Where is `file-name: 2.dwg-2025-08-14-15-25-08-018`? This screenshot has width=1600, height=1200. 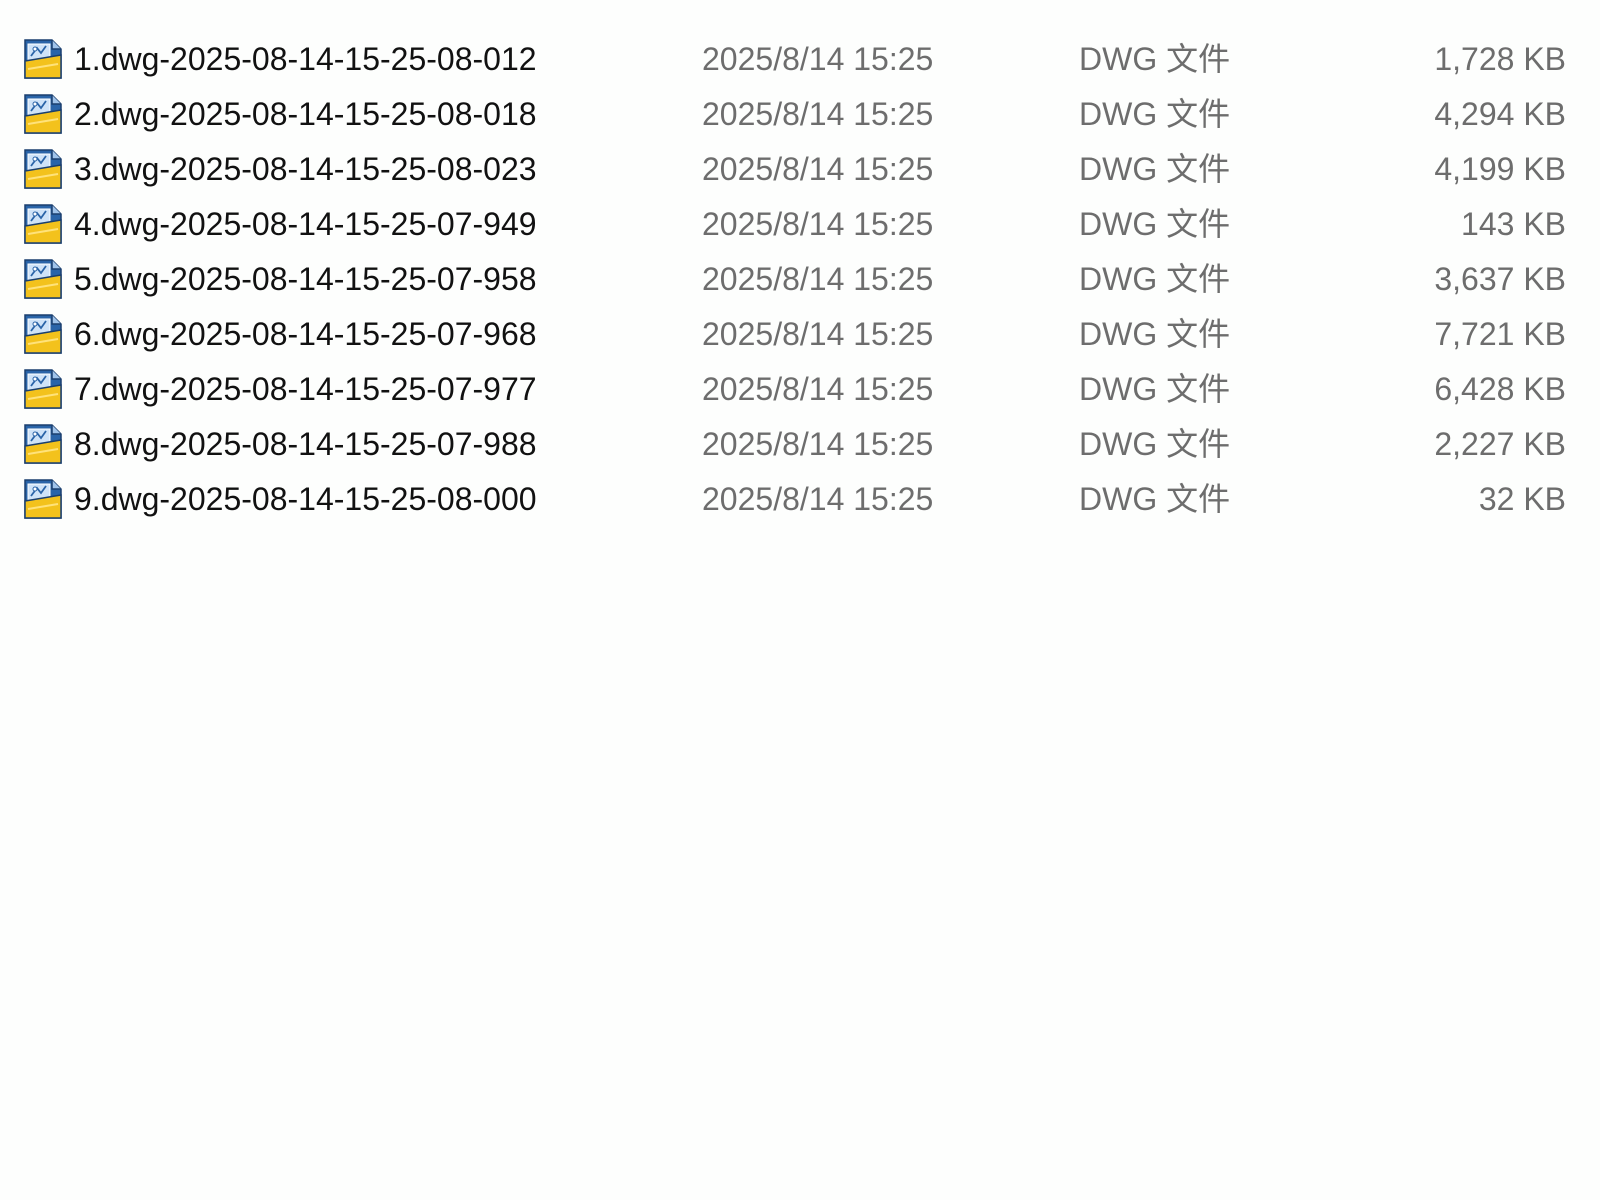
file-name: 2.dwg-2025-08-14-15-25-08-018 is located at coordinates (305, 114).